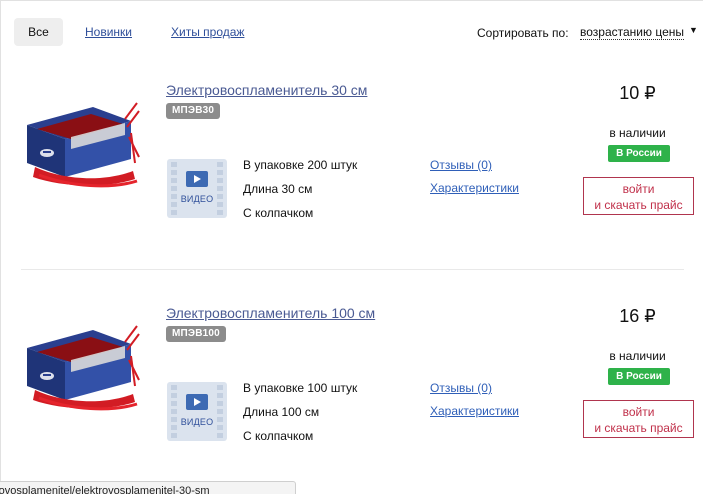 The width and height of the screenshot is (703, 494). Describe the element at coordinates (352, 269) in the screenshot. I see `product-divider` at that location.